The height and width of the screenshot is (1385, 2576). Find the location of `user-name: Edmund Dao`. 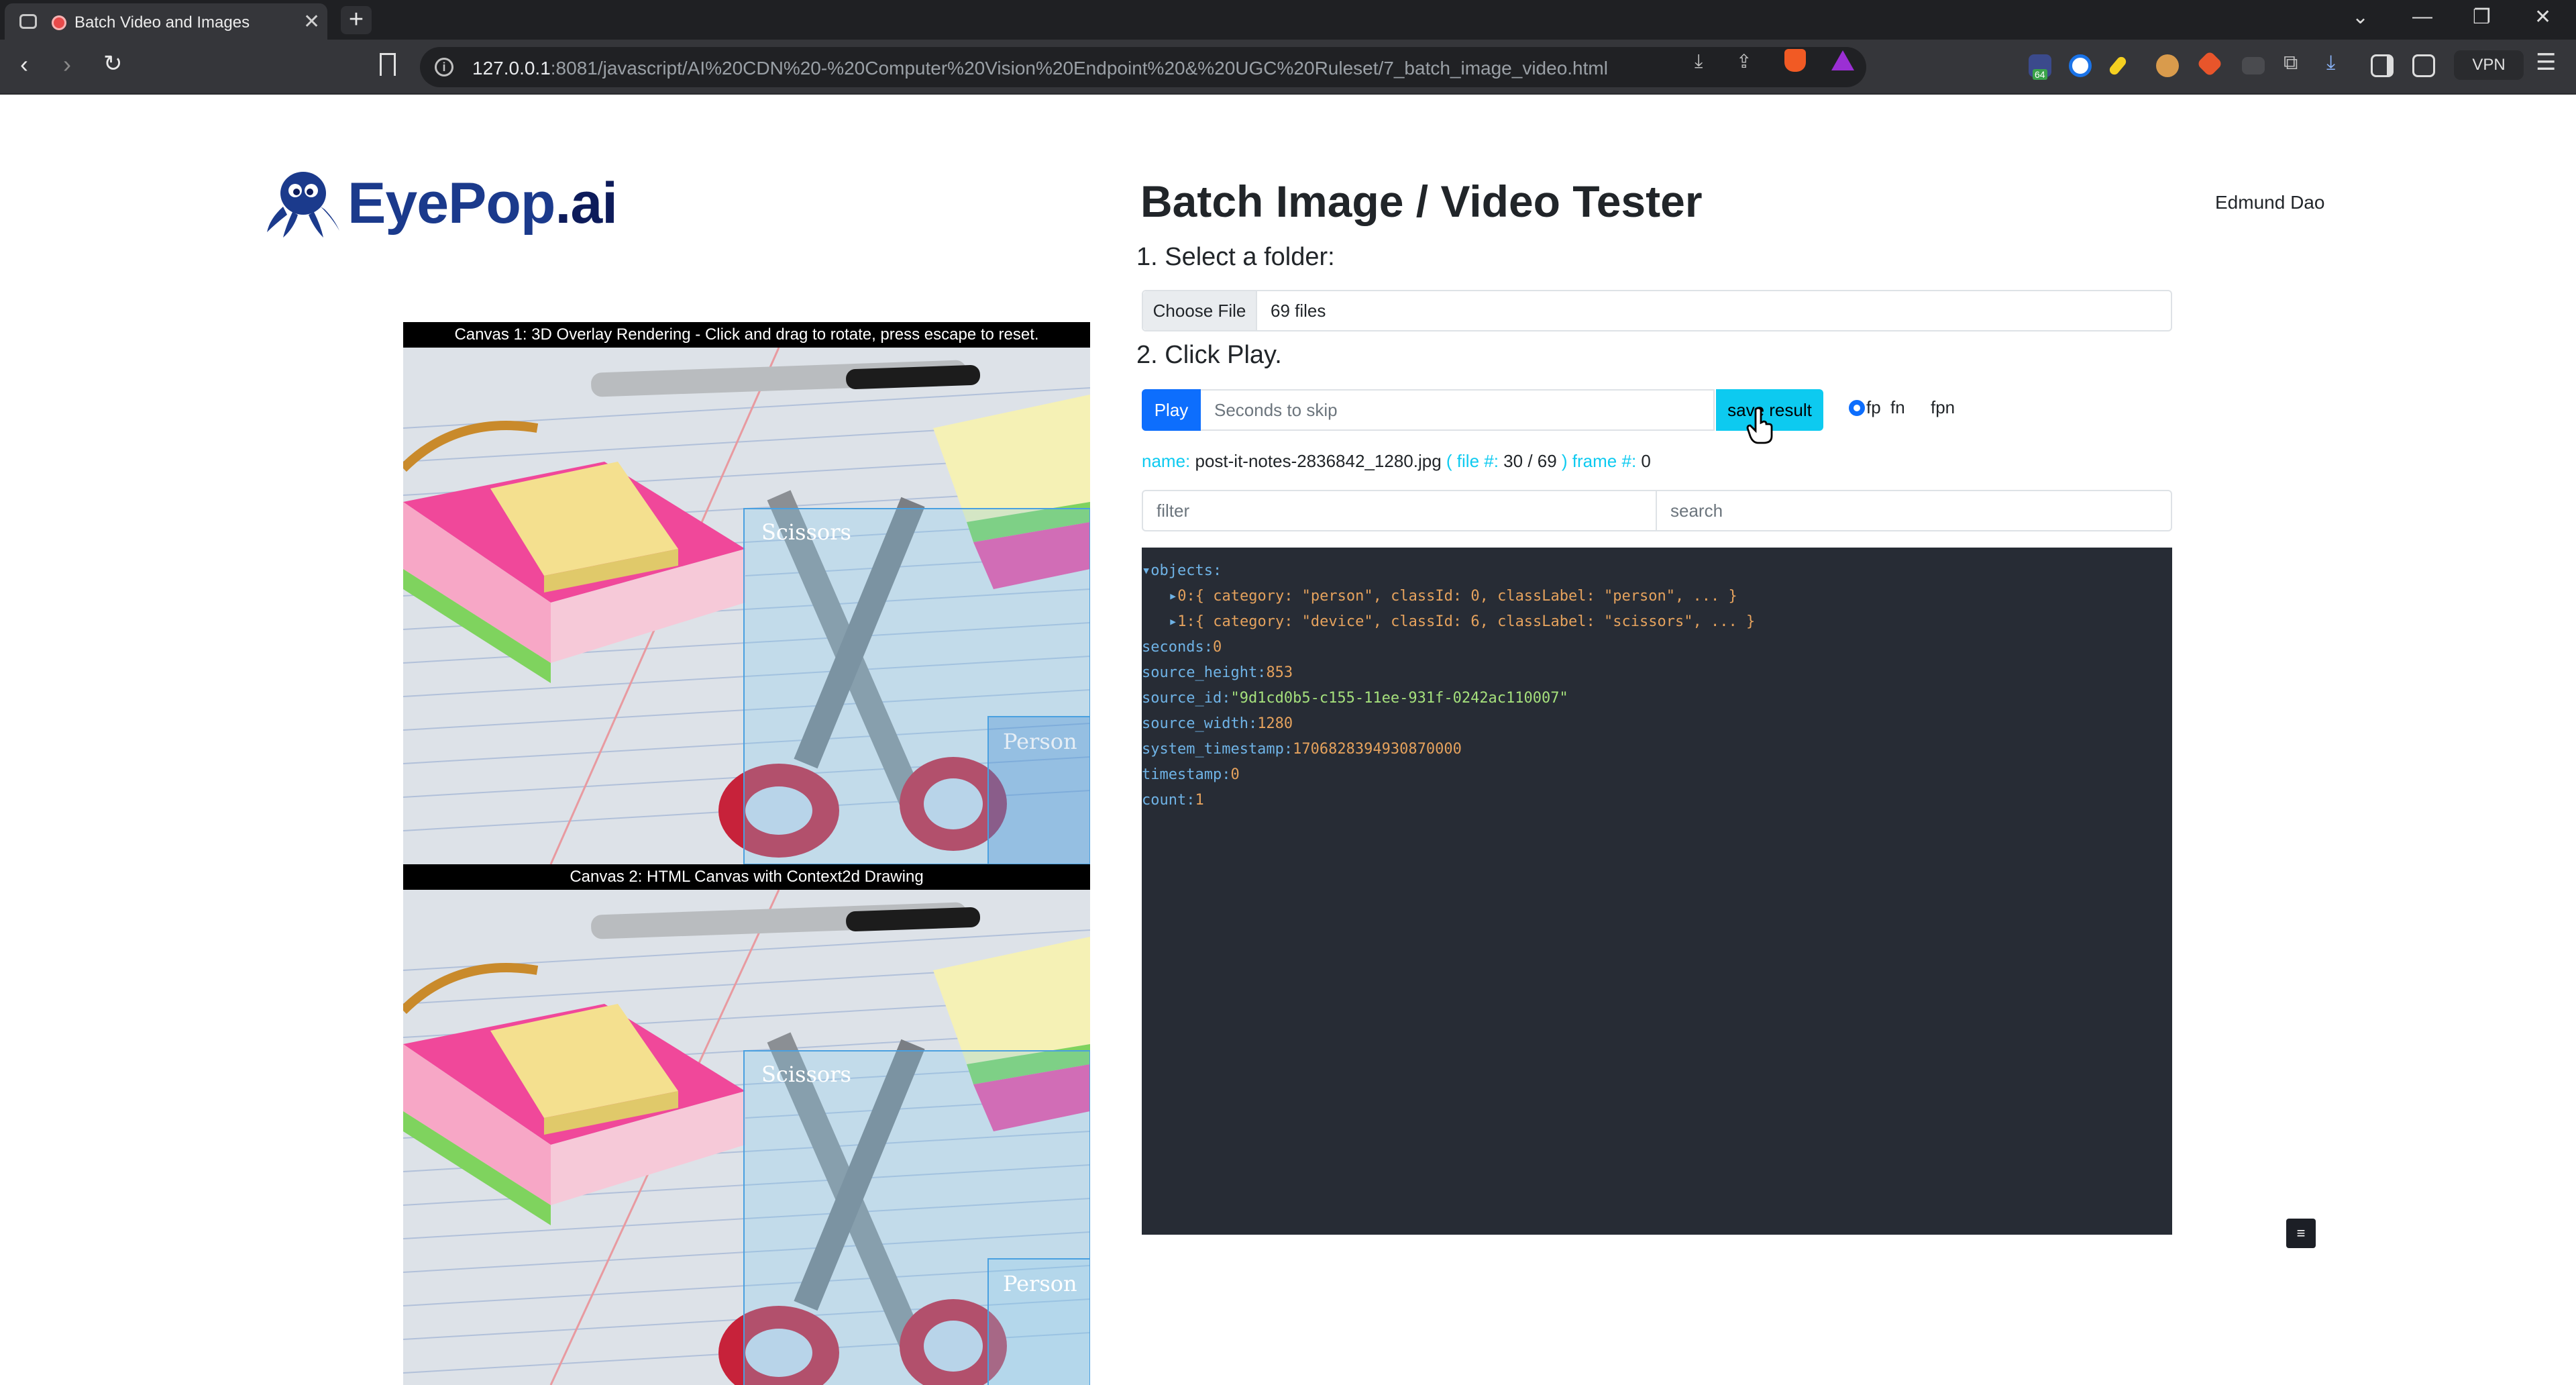

user-name: Edmund Dao is located at coordinates (2269, 202).